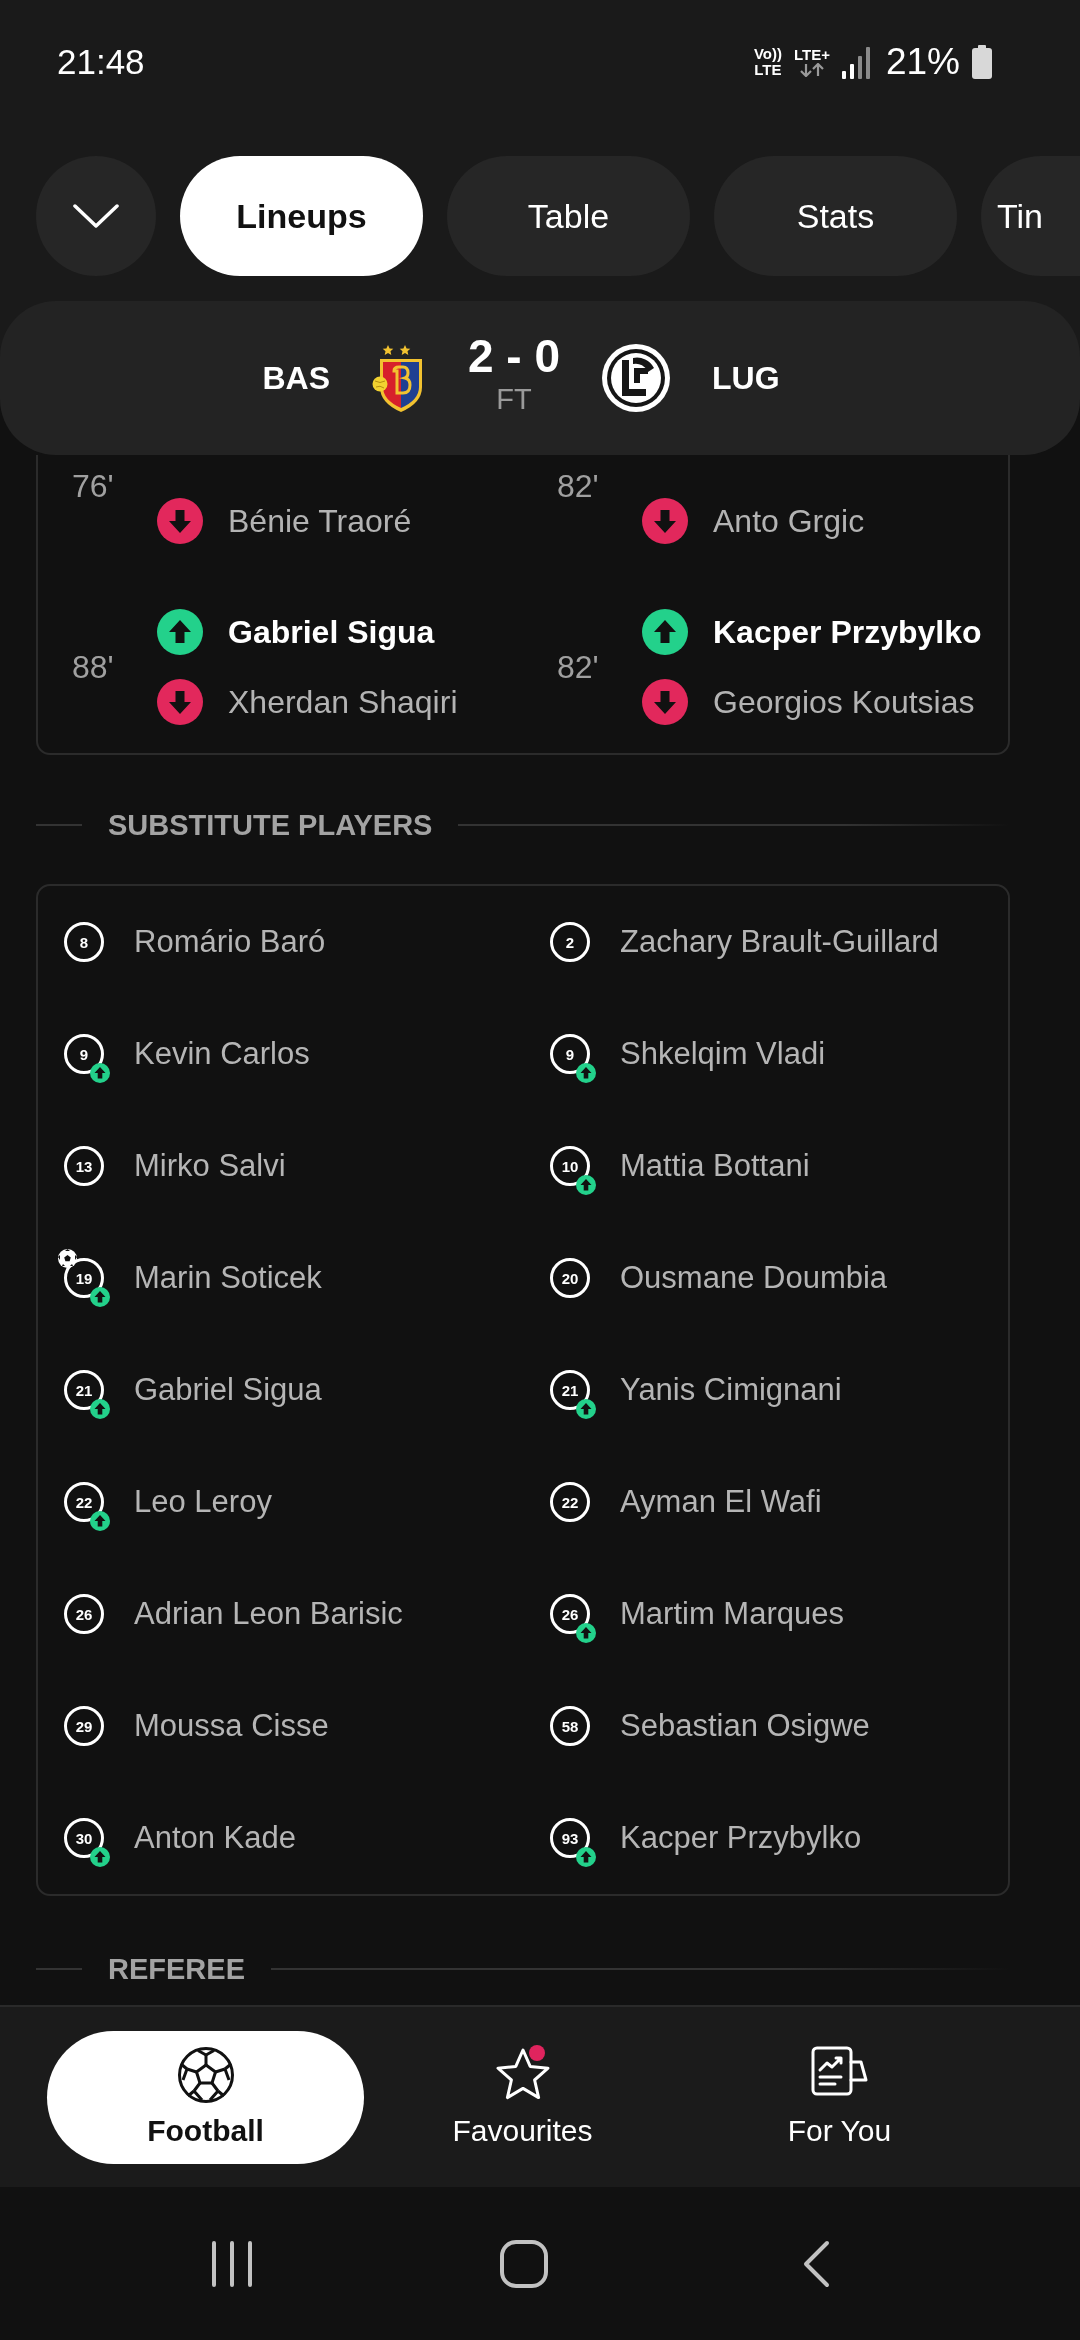  I want to click on section-heading: SUBSTITUTE PLAYERS, so click(270, 825).